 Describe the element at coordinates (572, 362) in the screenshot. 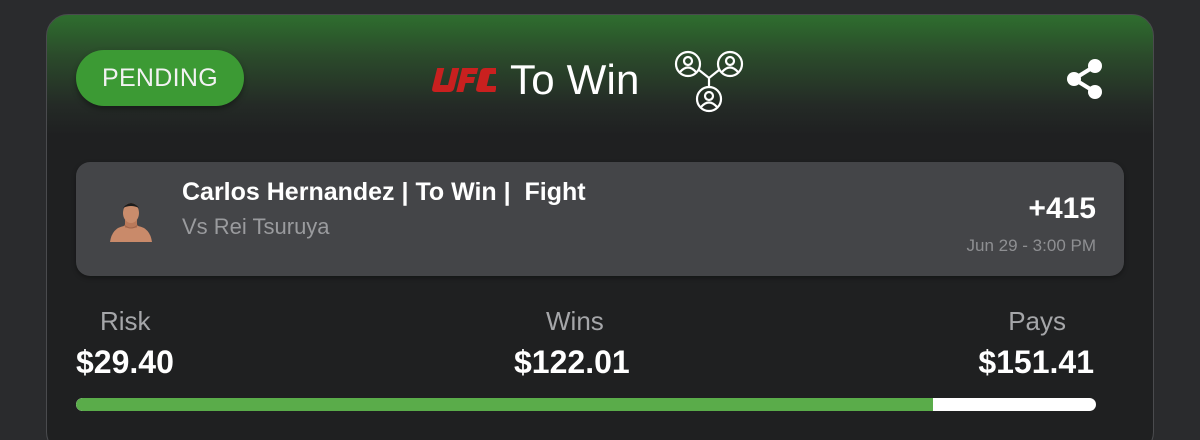

I see `wins-value: $122.01` at that location.